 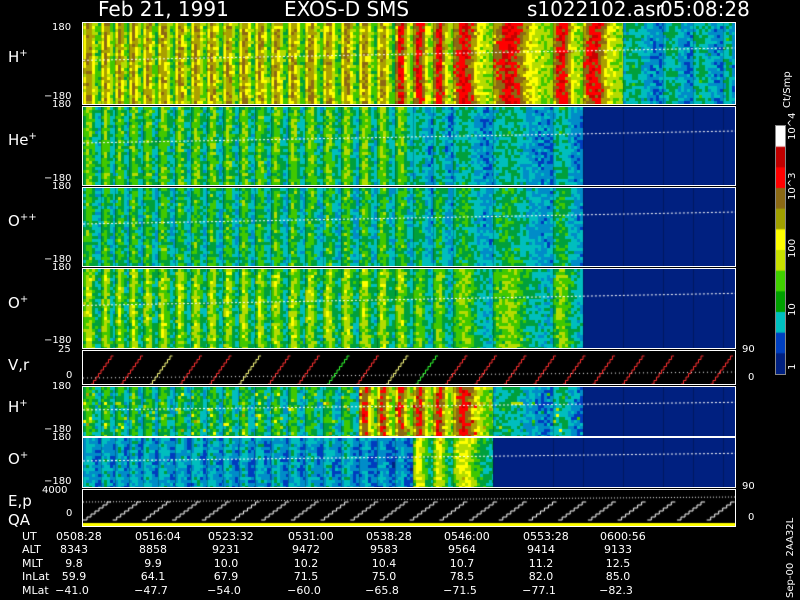 What do you see at coordinates (618, 550) in the screenshot?
I see `table-cell-alt: 9133` at bounding box center [618, 550].